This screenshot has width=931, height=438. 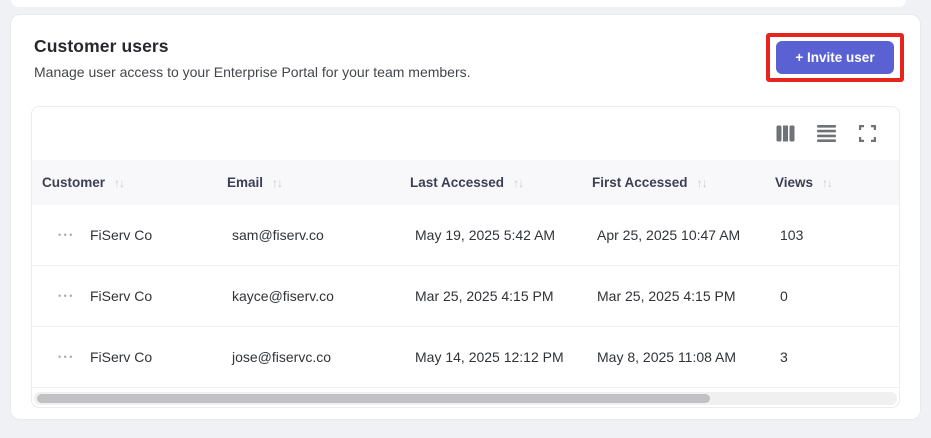 I want to click on rows-icon, so click(x=826, y=133).